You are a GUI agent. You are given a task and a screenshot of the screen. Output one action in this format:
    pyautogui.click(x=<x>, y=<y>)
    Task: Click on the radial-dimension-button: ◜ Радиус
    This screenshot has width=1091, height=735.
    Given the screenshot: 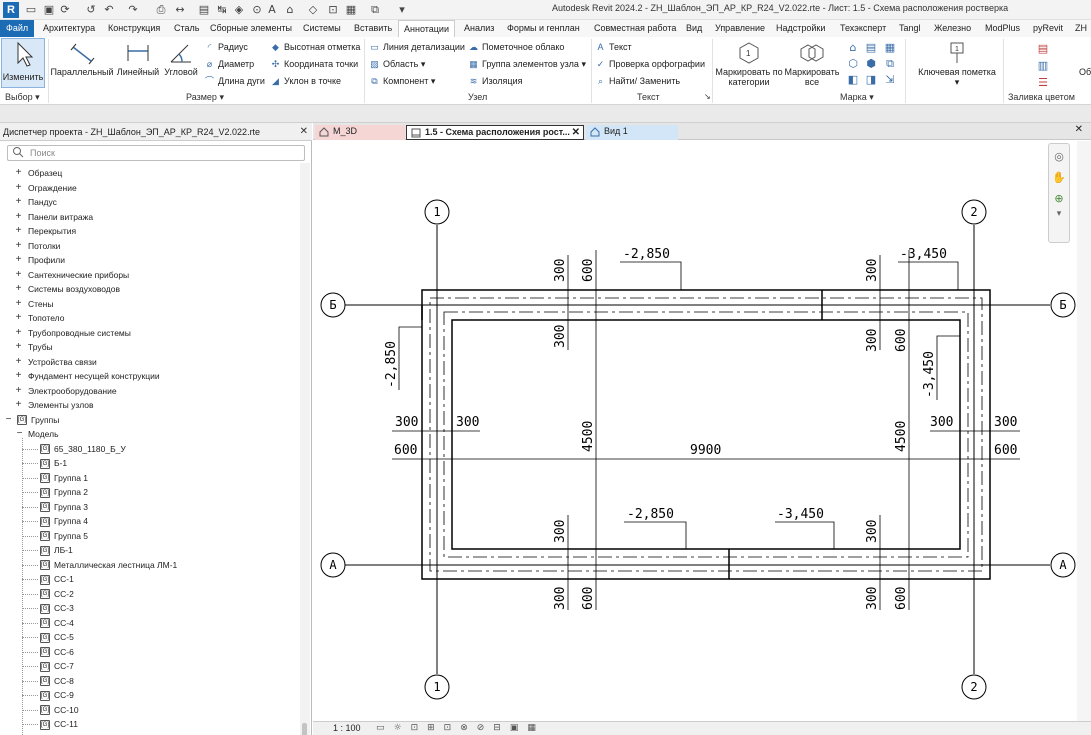 What is the action you would take?
    pyautogui.click(x=226, y=47)
    